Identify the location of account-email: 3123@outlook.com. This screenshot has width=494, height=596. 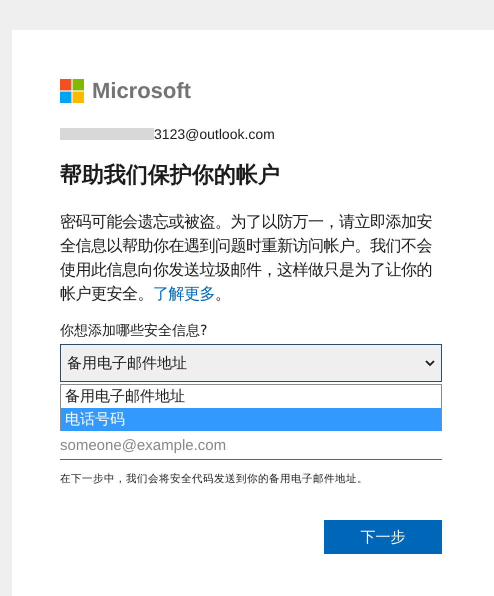
(214, 134).